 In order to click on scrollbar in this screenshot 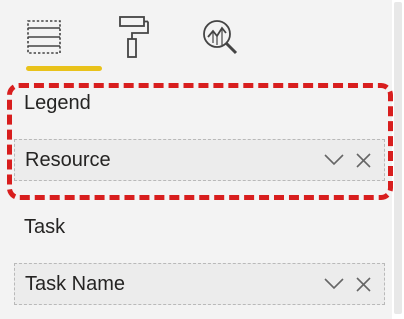, I will do `click(398, 159)`.